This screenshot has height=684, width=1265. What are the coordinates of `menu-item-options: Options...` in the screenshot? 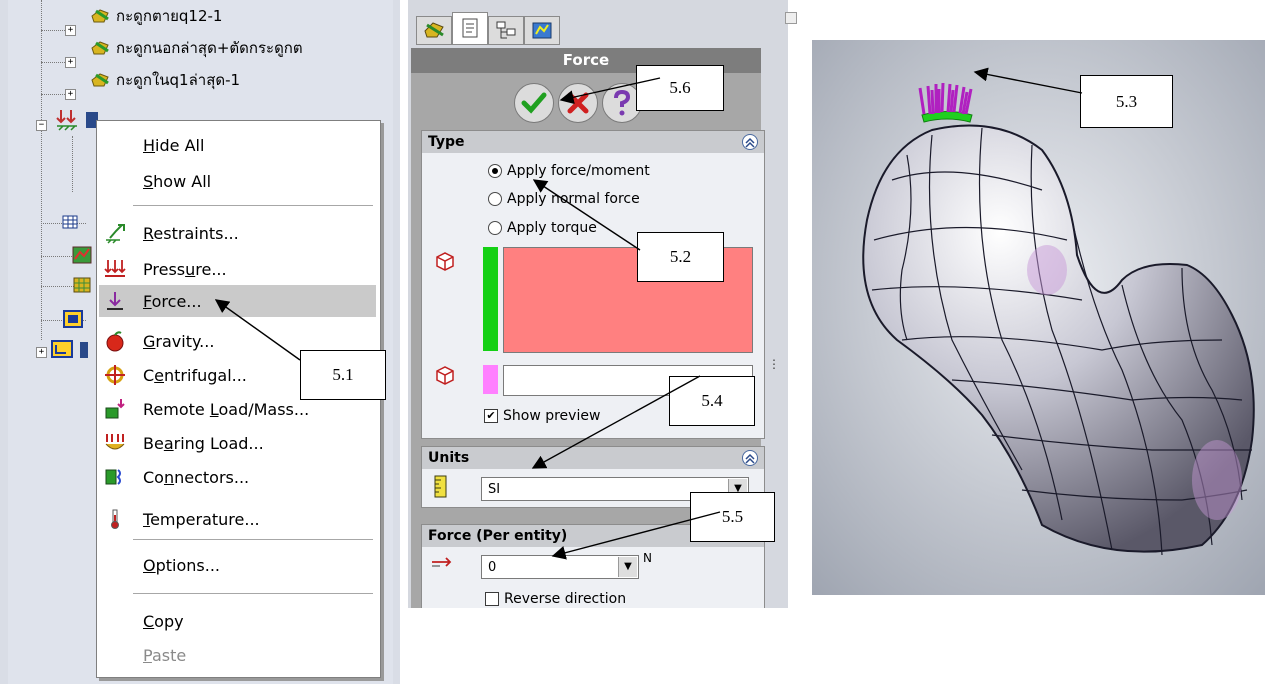 It's located at (237, 565).